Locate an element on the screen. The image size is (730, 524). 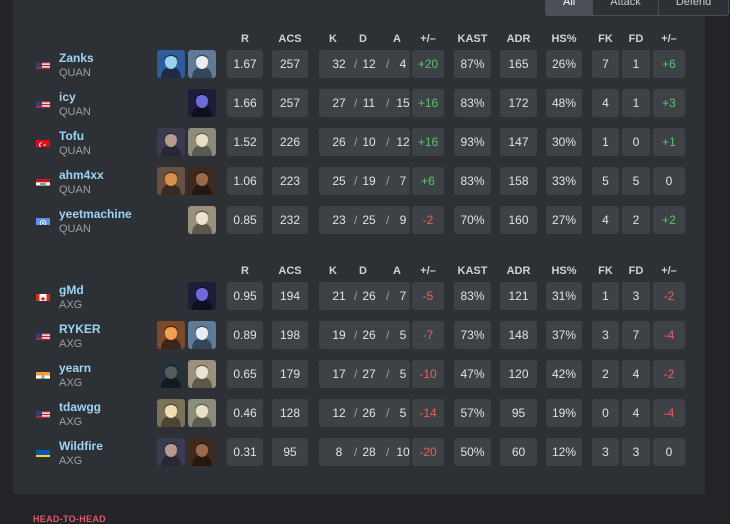
r-cell: 0.85 is located at coordinates (245, 220).